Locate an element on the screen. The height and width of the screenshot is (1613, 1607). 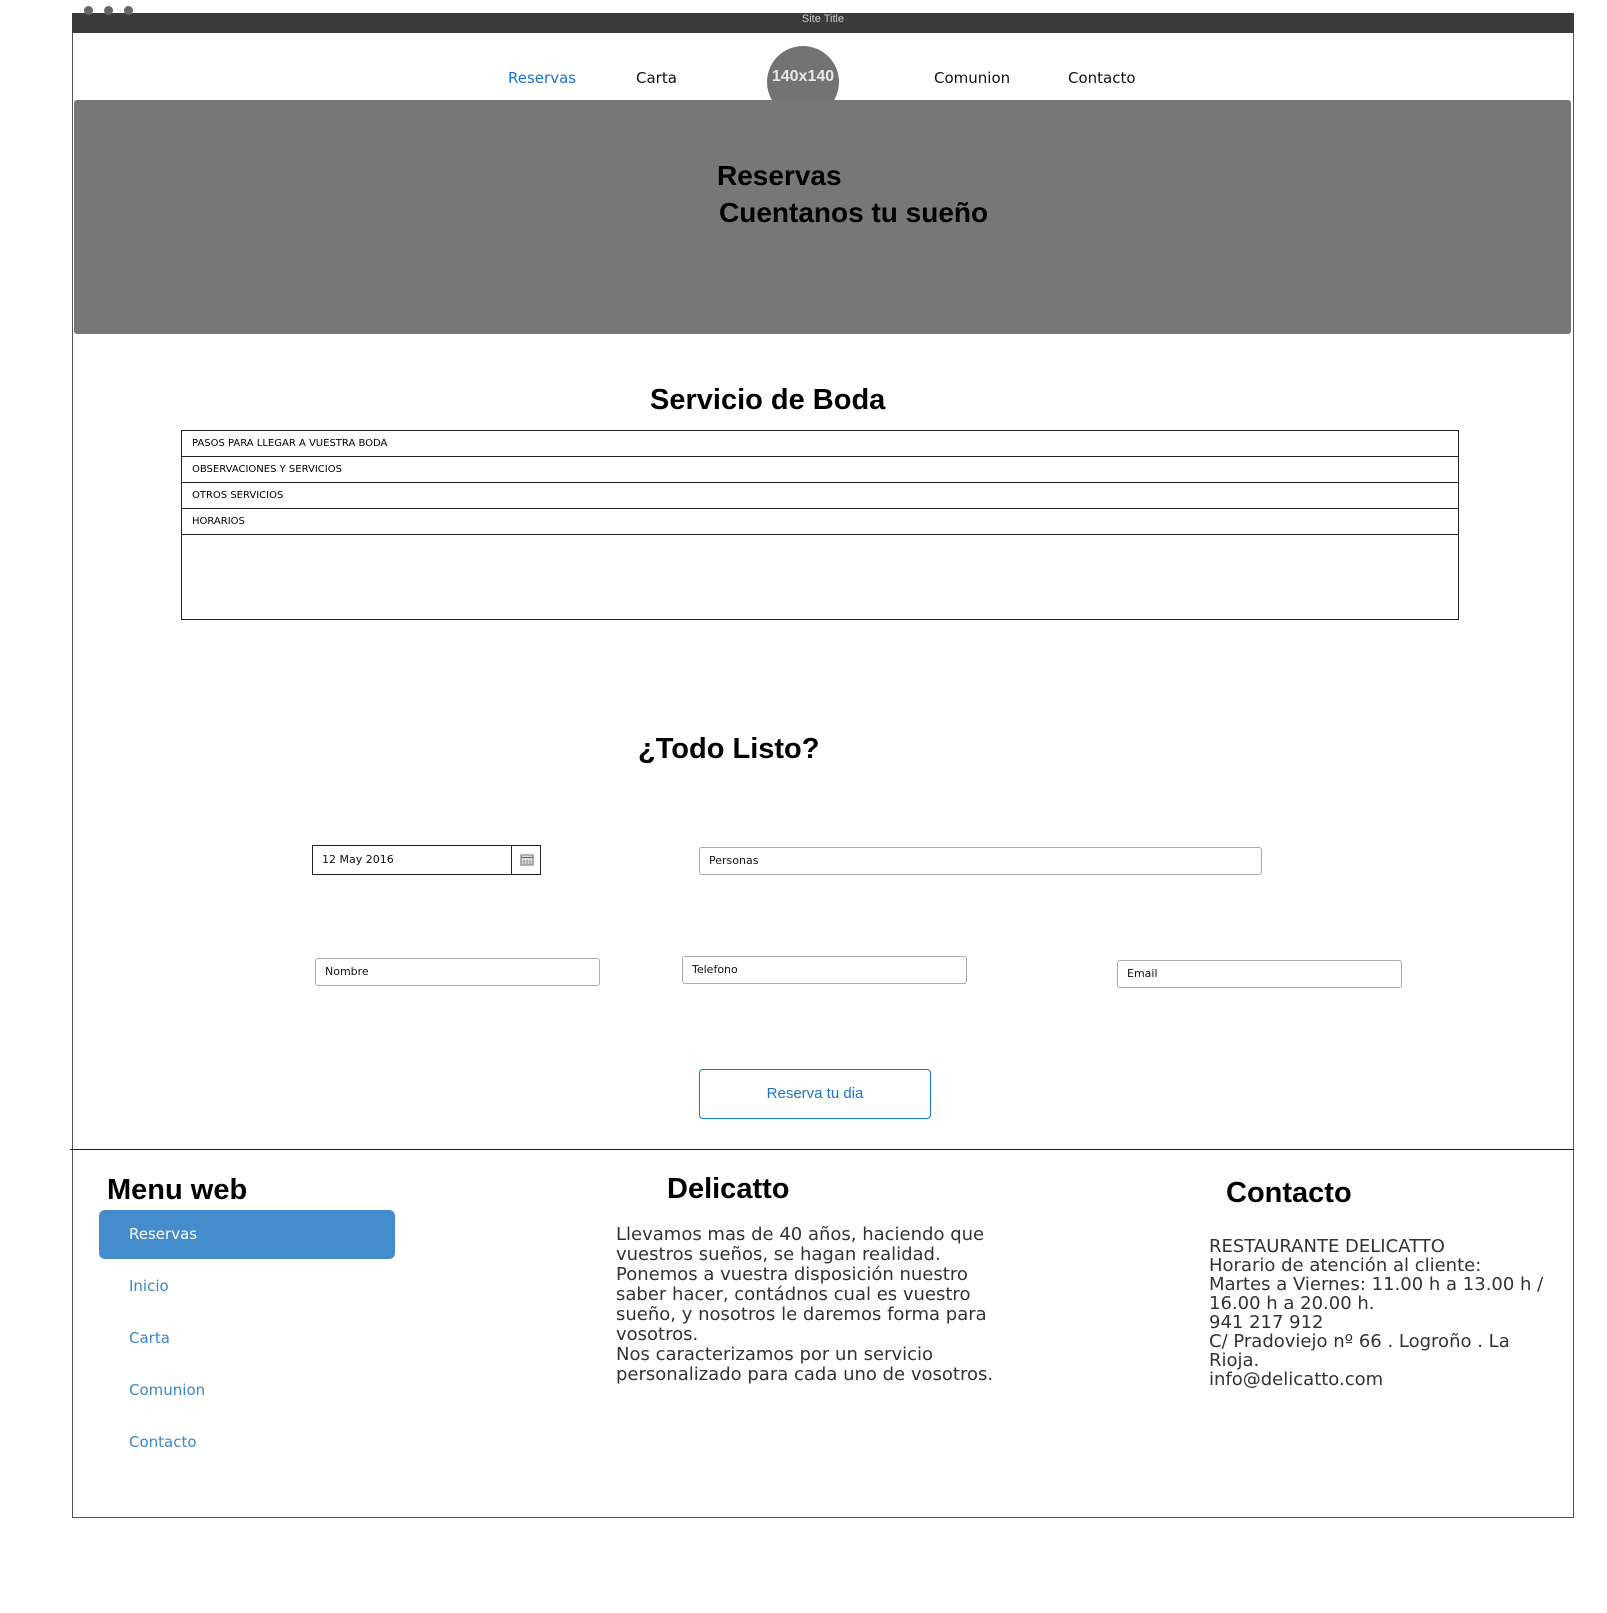
footer-divider is located at coordinates (822, 1149).